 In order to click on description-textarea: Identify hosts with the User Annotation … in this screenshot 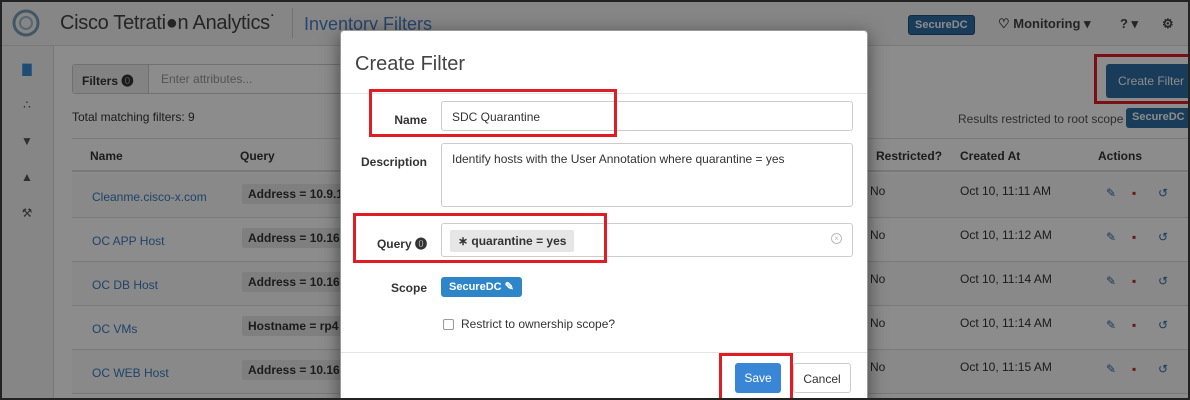, I will do `click(647, 175)`.